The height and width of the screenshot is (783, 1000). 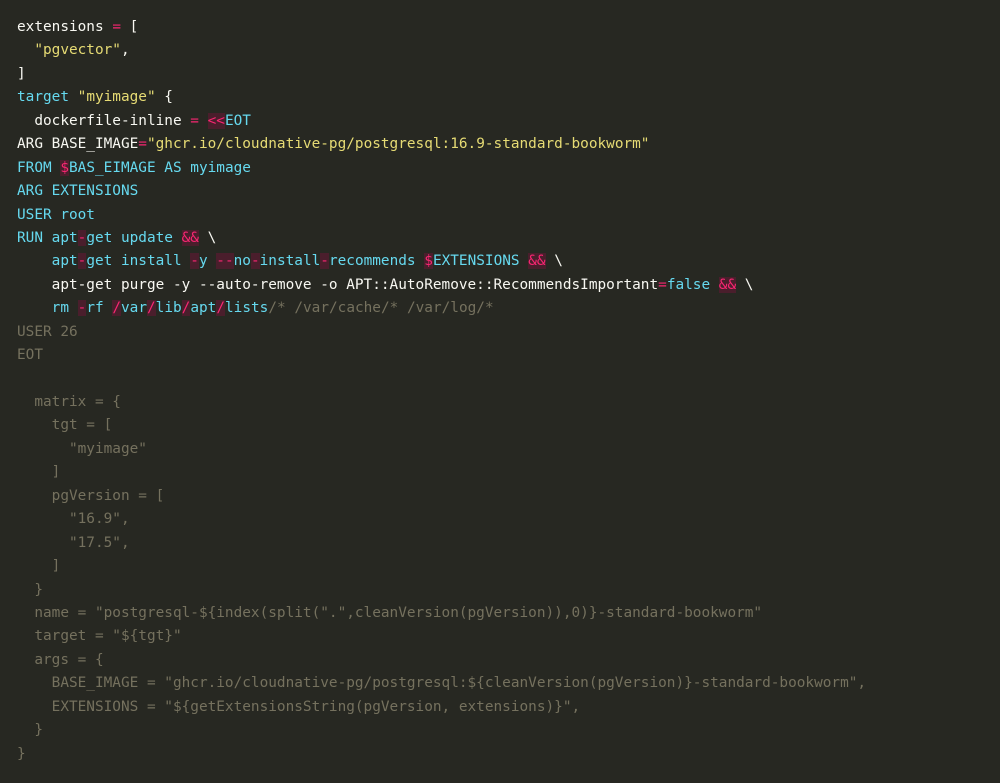 I want to click on code-token: /* /var/cache/* /var/log/*, so click(x=381, y=308).